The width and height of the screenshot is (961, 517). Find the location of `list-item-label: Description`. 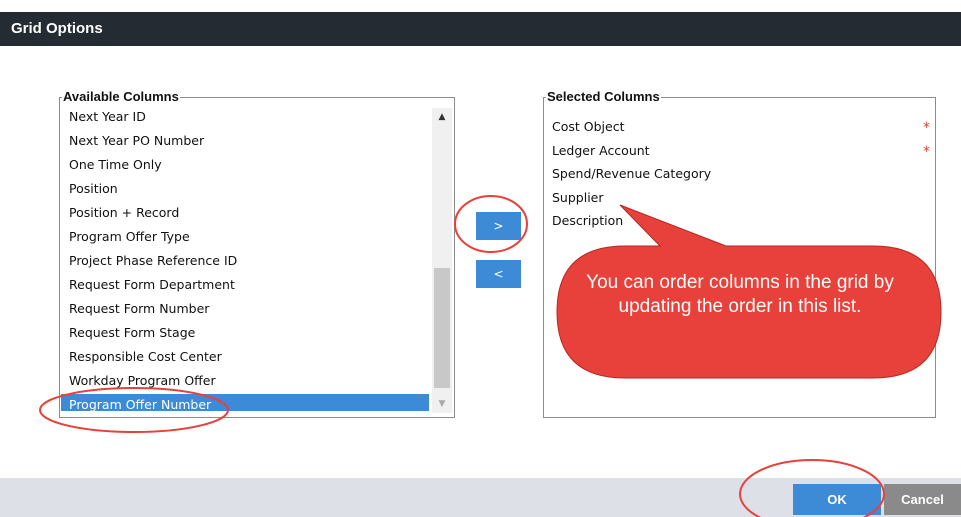

list-item-label: Description is located at coordinates (588, 220).